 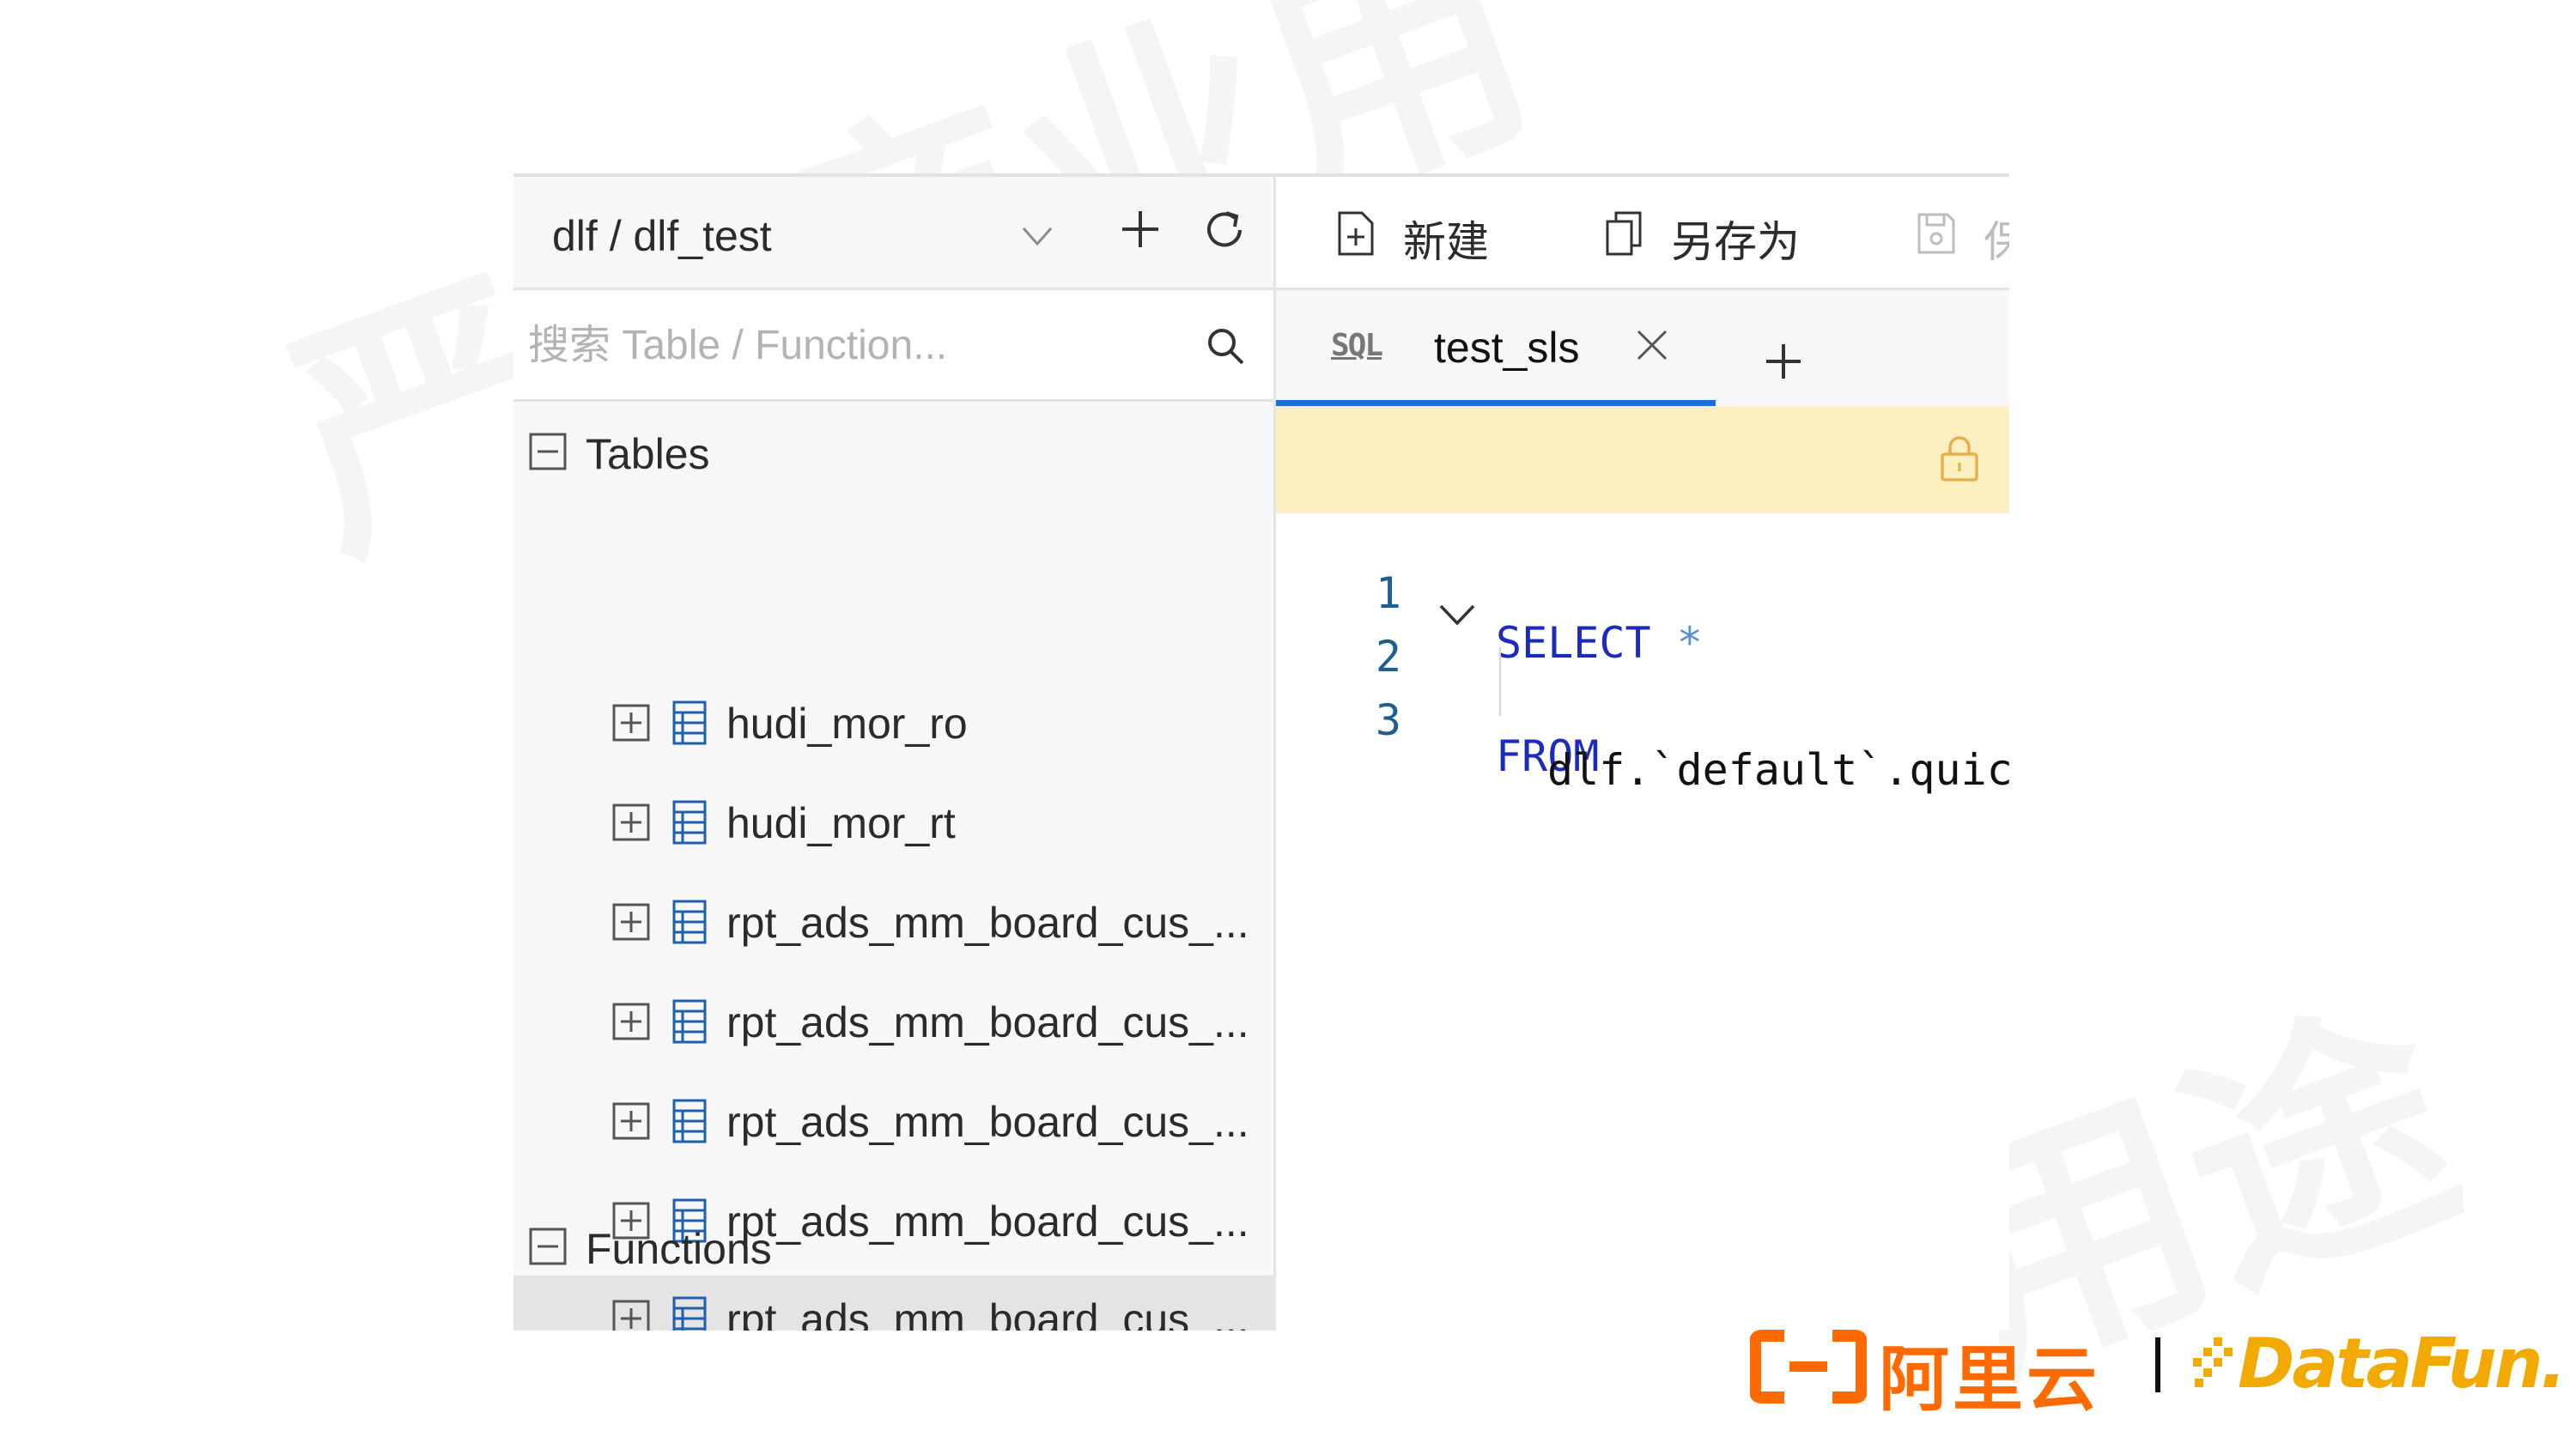 What do you see at coordinates (1507, 348) in the screenshot?
I see `tab-title: test_sls` at bounding box center [1507, 348].